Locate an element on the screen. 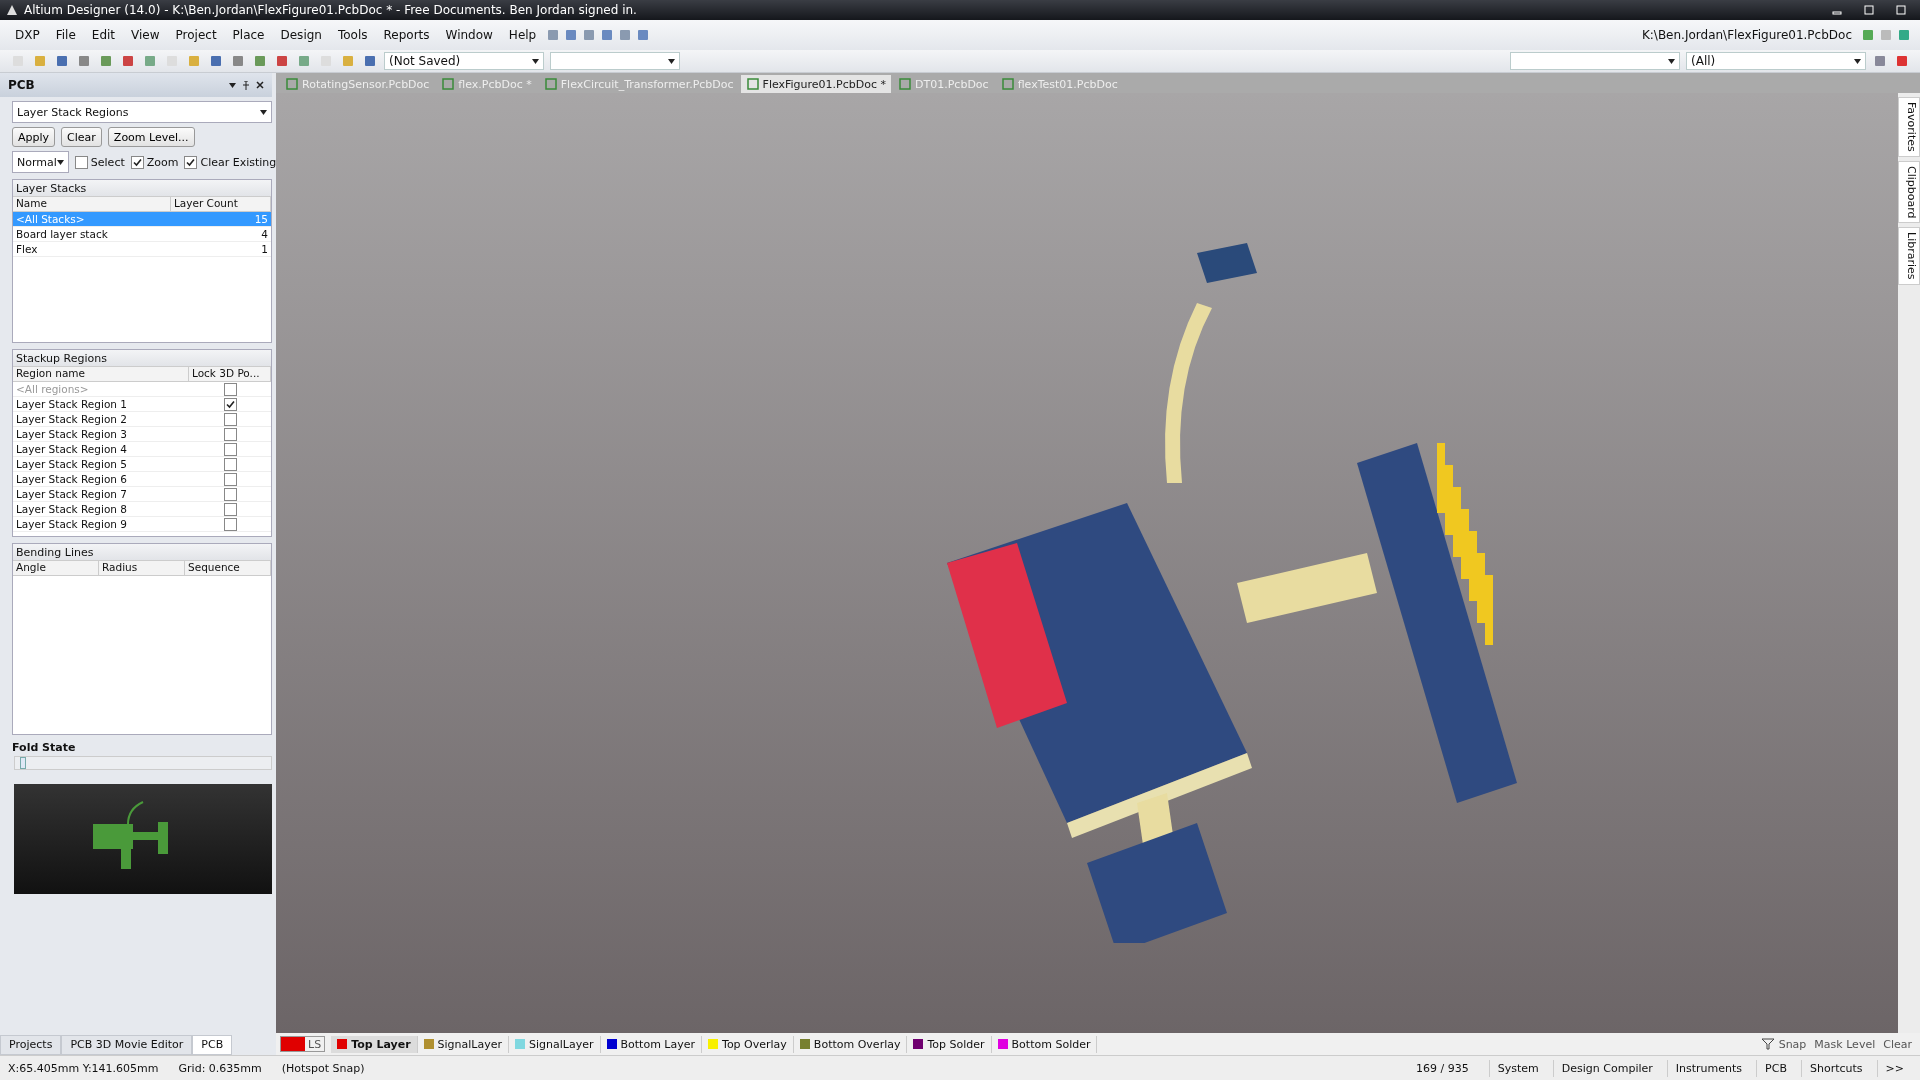  menu-item: Project is located at coordinates (196, 35).